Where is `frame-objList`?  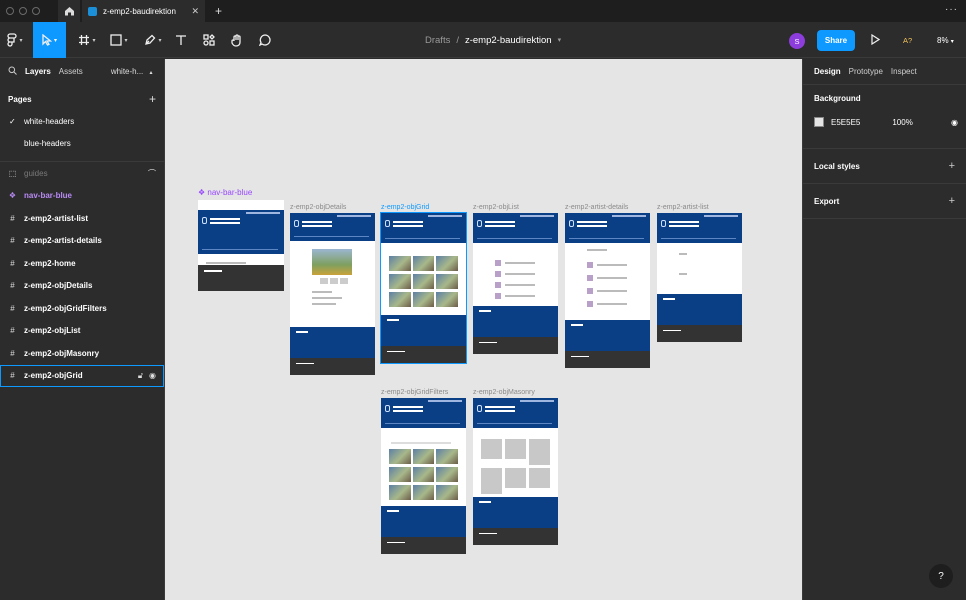
frame-objList is located at coordinates (515, 283).